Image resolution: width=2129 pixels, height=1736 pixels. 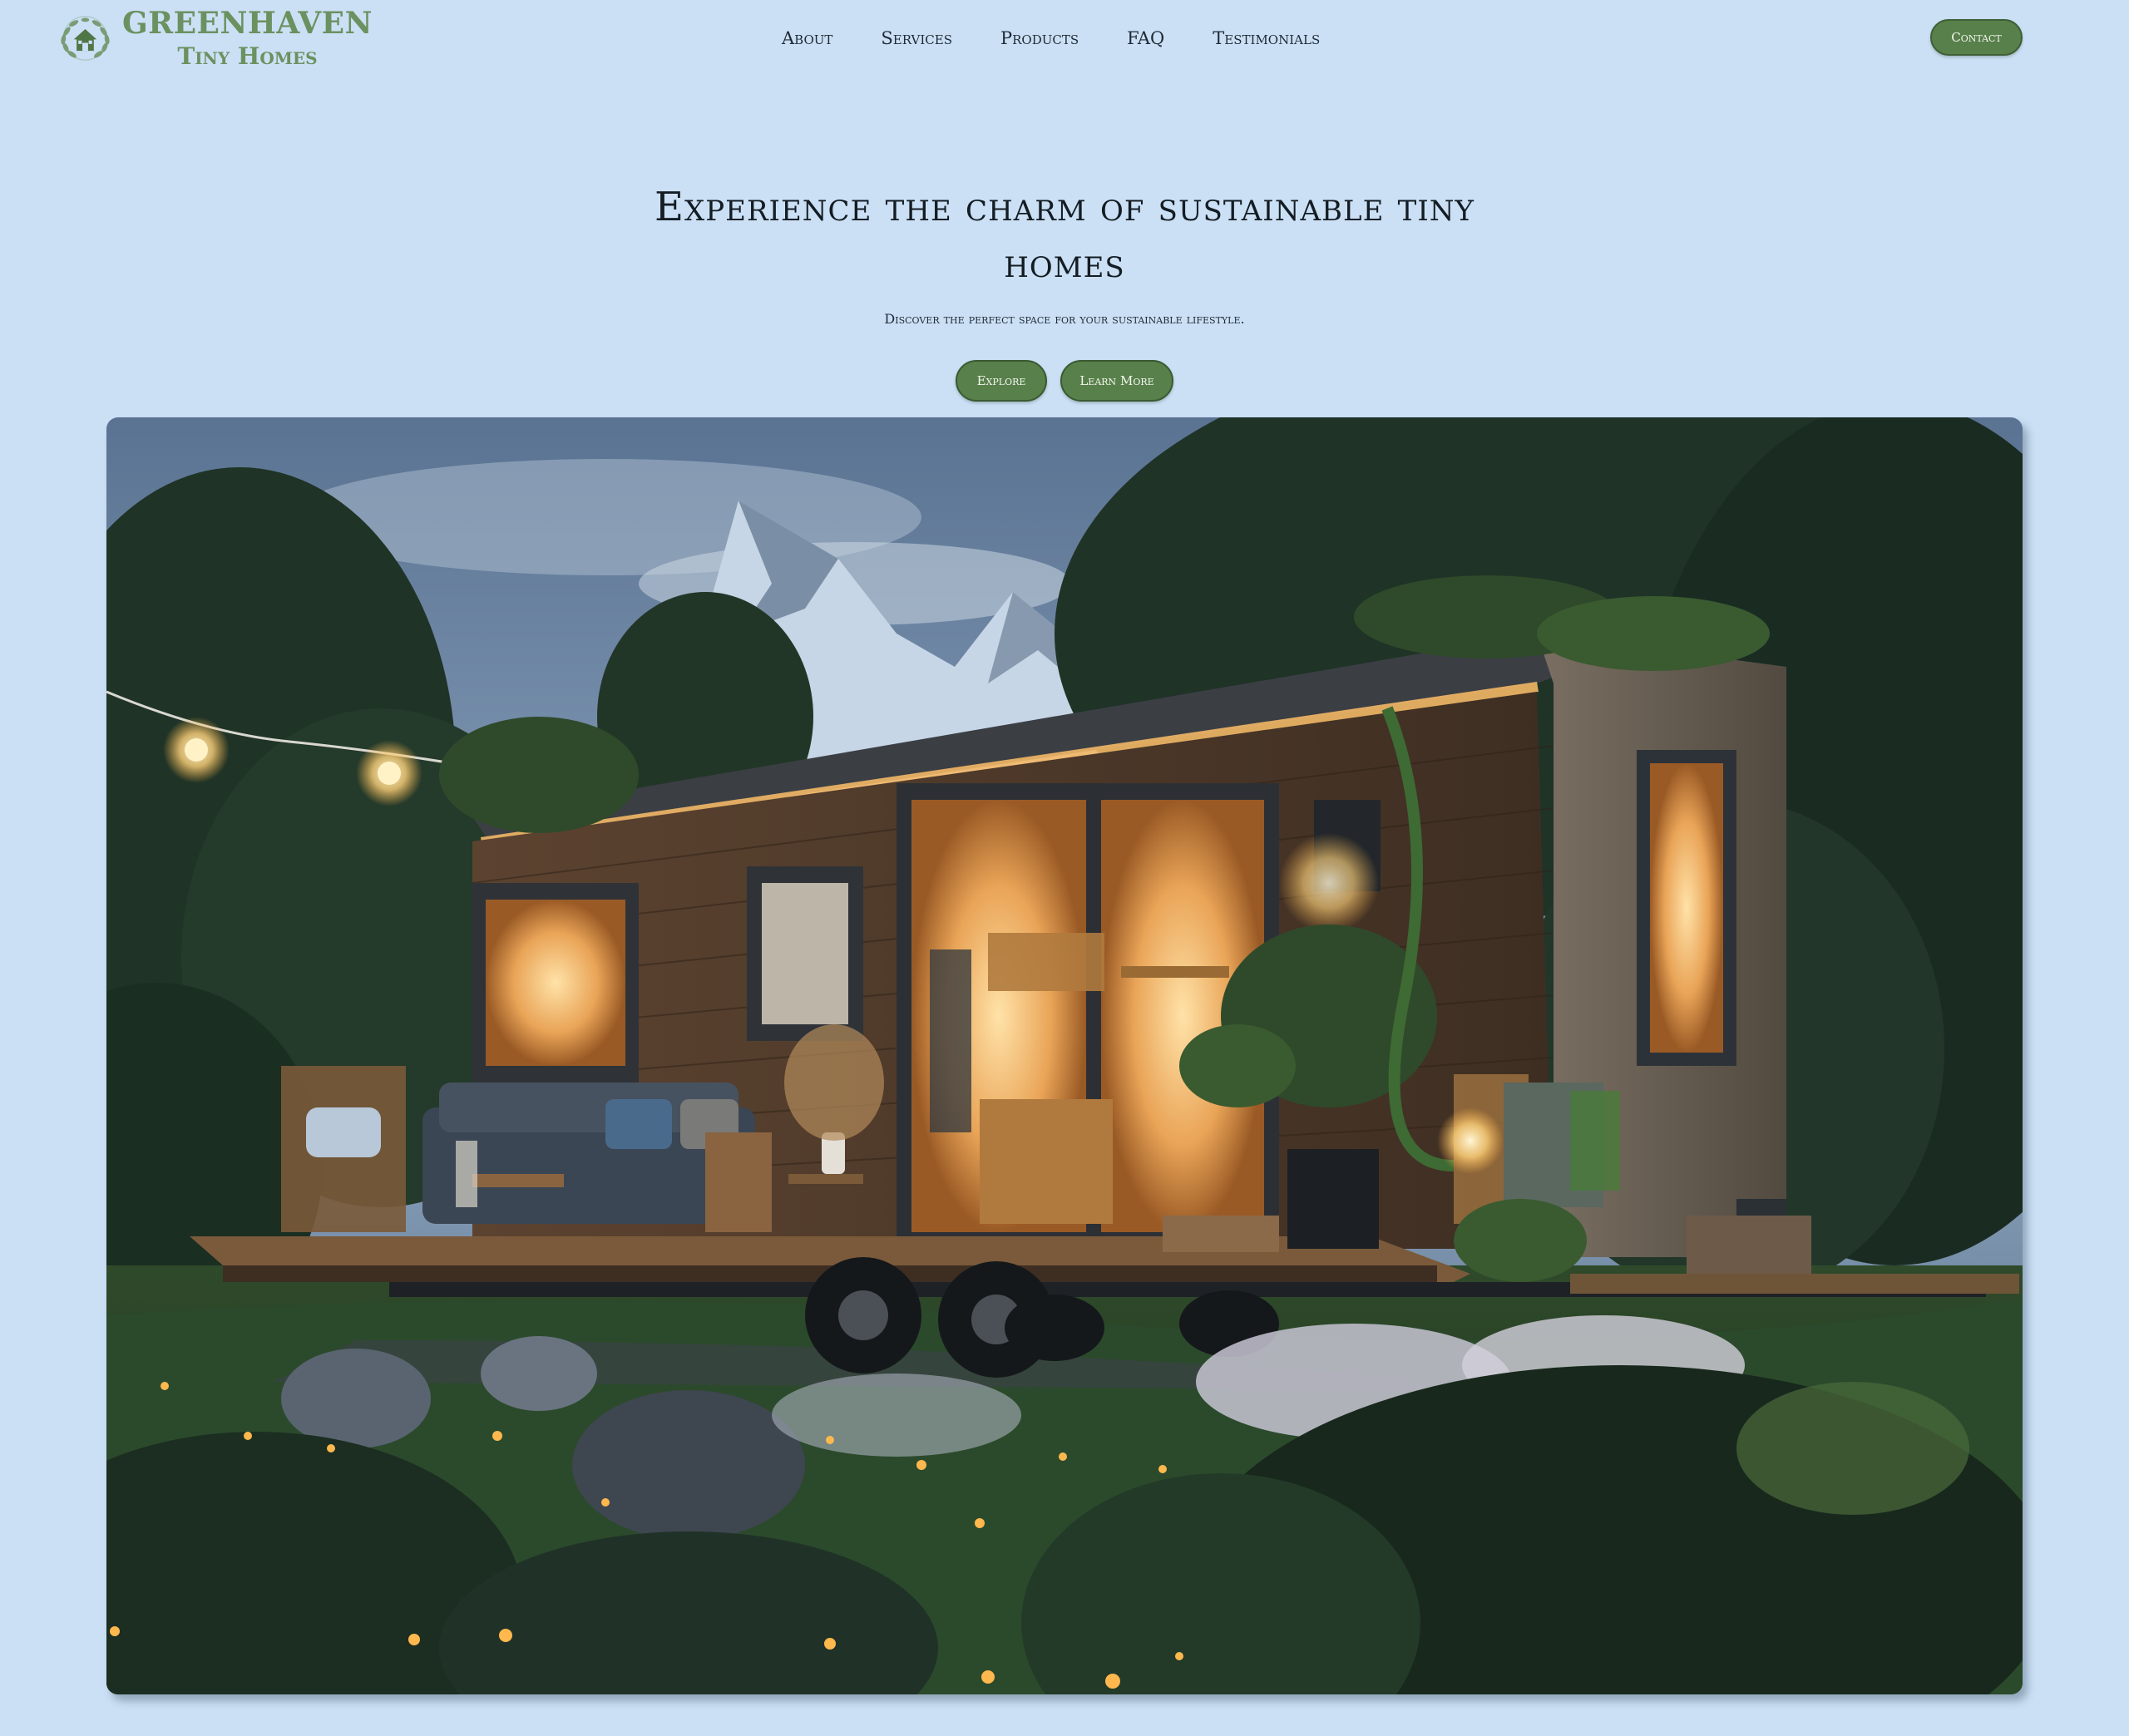 What do you see at coordinates (85, 38) in the screenshot?
I see `house-in-leaf-wreath-icon` at bounding box center [85, 38].